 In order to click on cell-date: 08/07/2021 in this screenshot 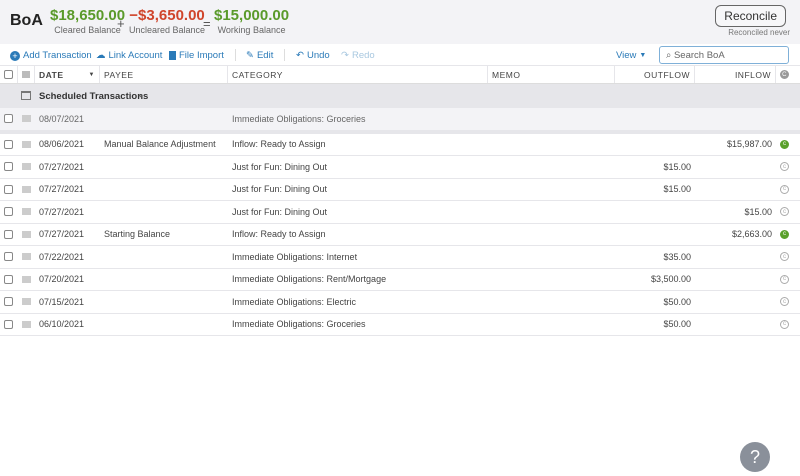, I will do `click(67, 119)`.